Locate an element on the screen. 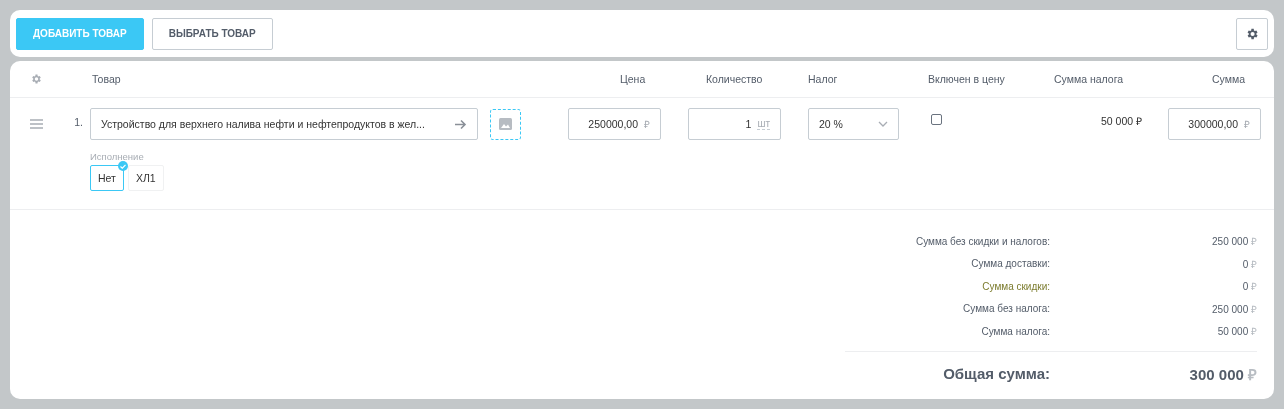  image-button is located at coordinates (505, 124).